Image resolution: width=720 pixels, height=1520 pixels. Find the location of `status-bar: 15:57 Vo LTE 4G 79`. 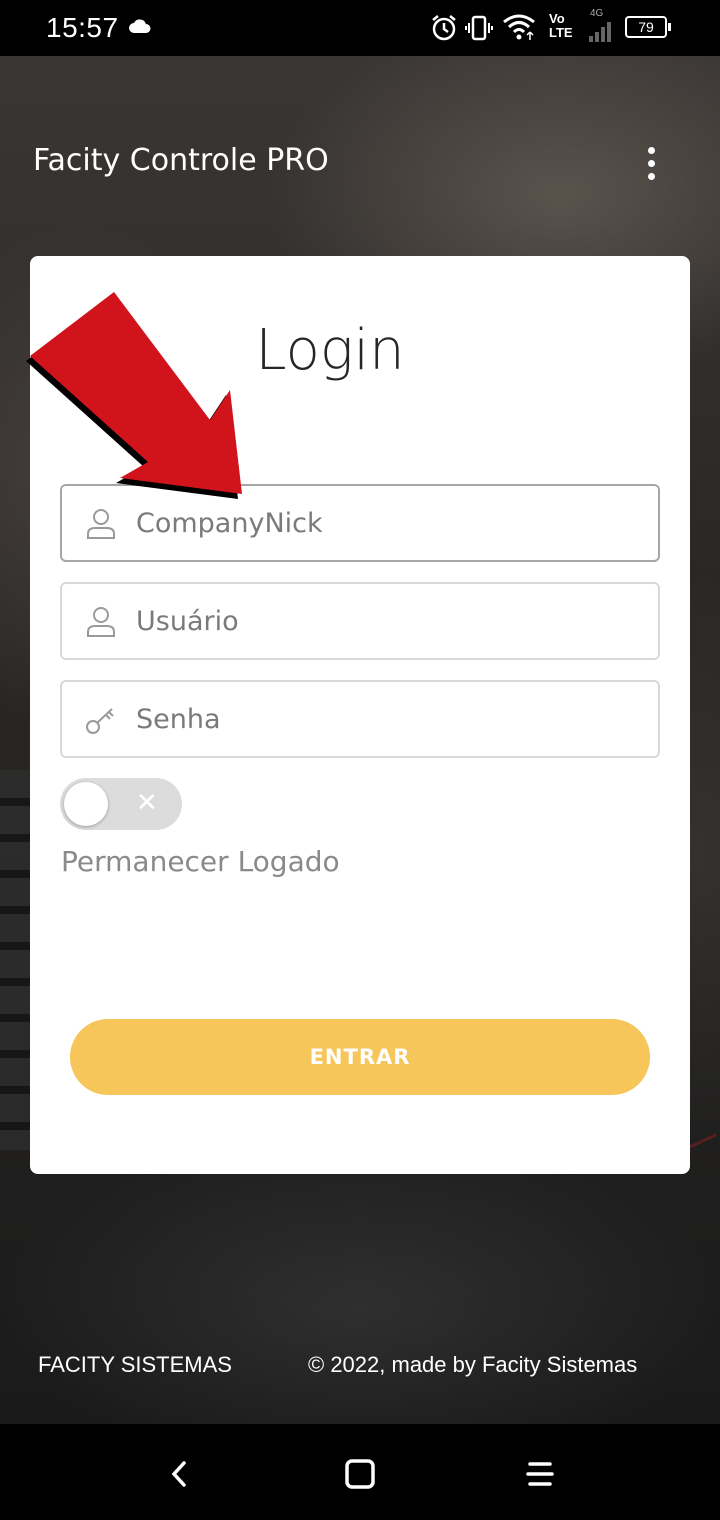

status-bar: 15:57 Vo LTE 4G 79 is located at coordinates (360, 28).